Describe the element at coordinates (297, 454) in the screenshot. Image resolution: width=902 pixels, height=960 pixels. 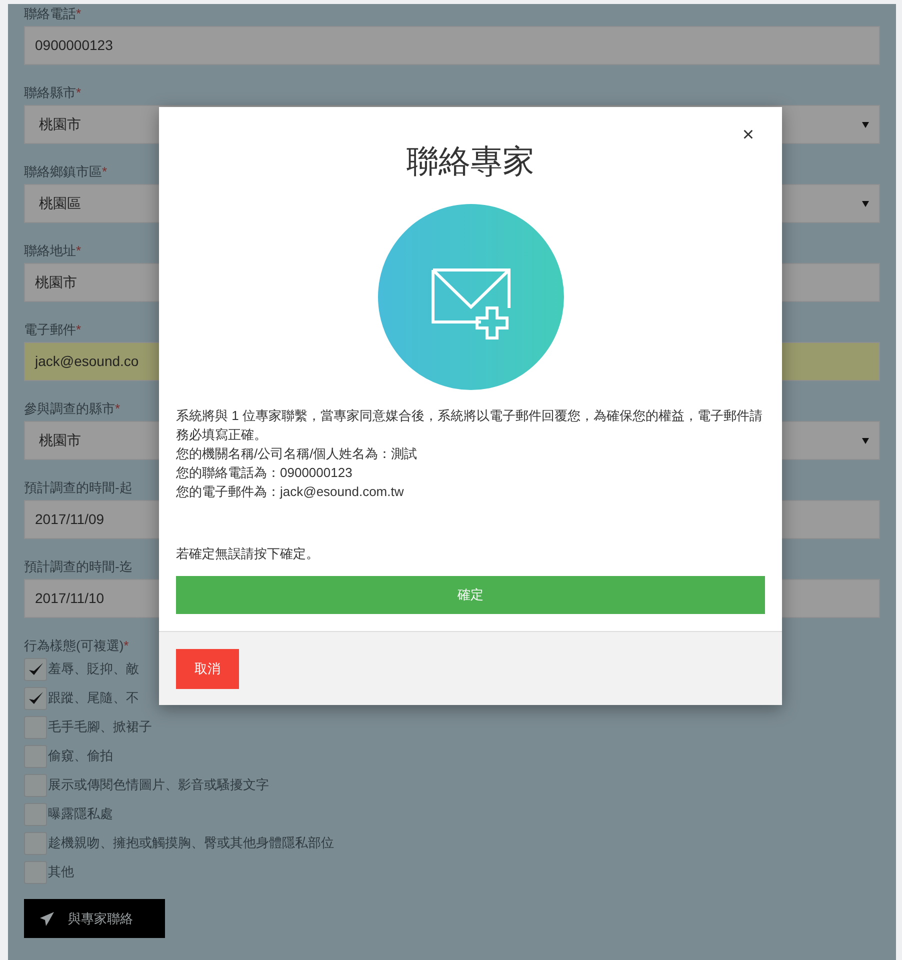
I see `message-text: 您的機關名稱/公司名稱/個人姓名為：測試` at that location.